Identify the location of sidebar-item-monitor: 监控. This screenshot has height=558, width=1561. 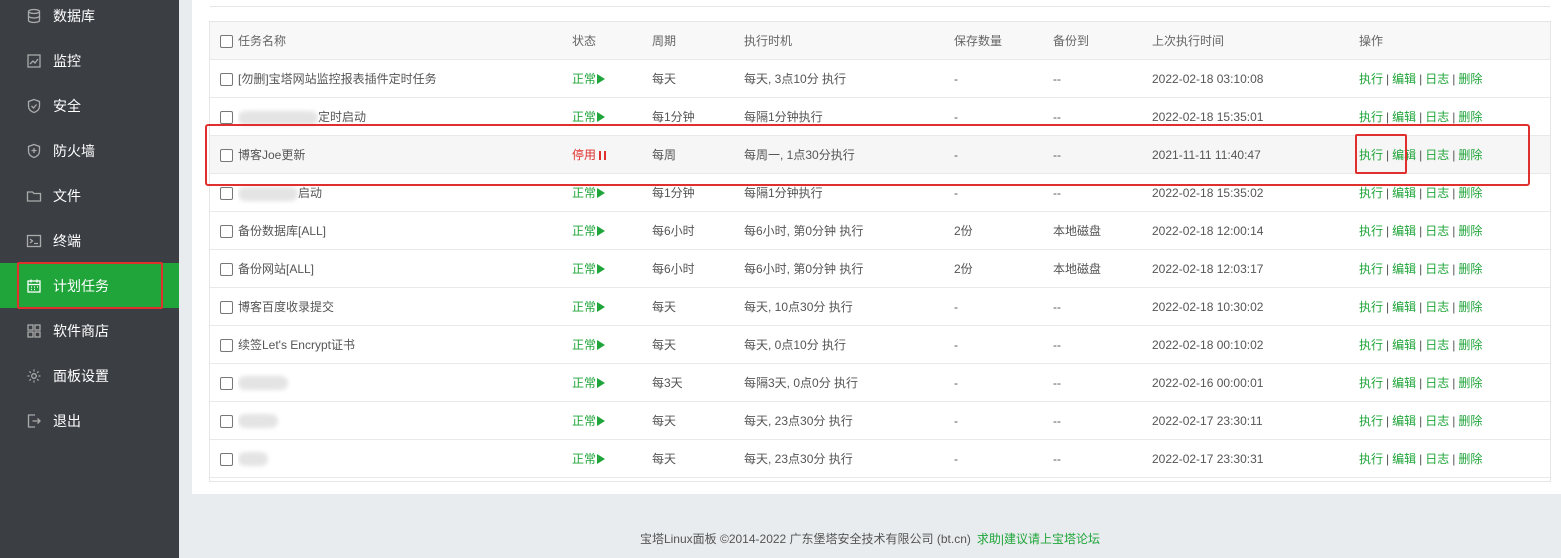
(89, 60).